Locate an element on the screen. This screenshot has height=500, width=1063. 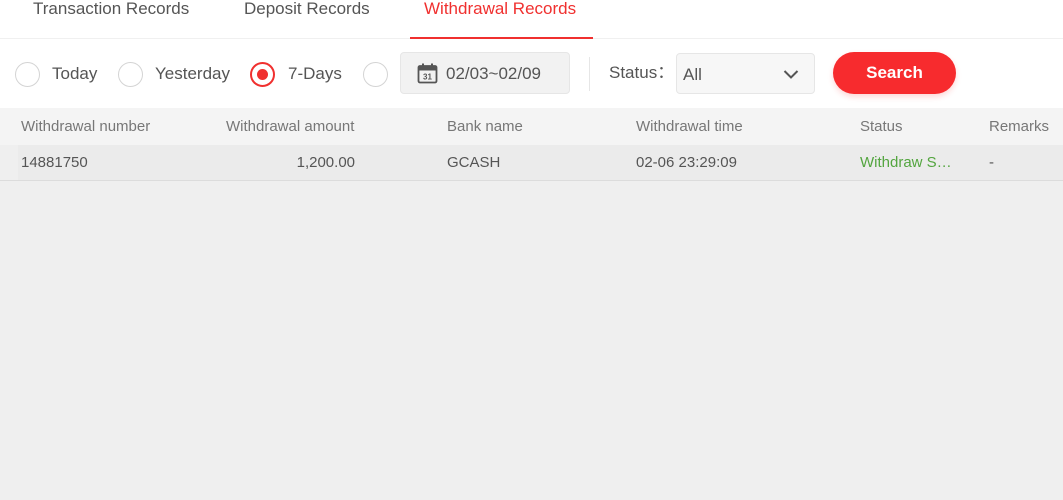
radio-label-today: Today is located at coordinates (74, 74).